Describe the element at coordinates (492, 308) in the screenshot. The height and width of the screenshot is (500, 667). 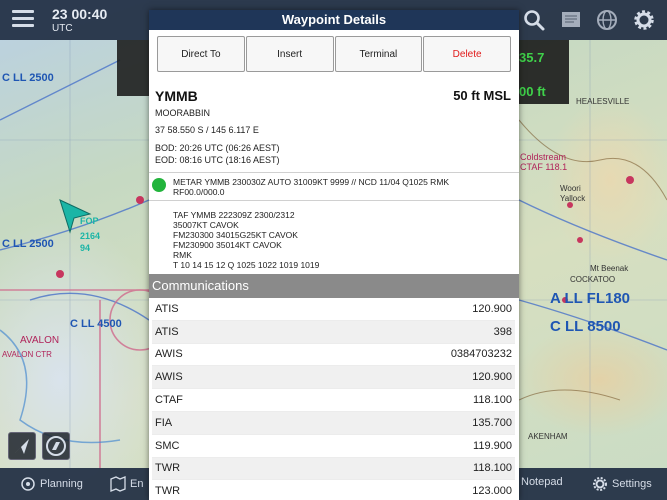
I see `comm-frequency: 120.900` at that location.